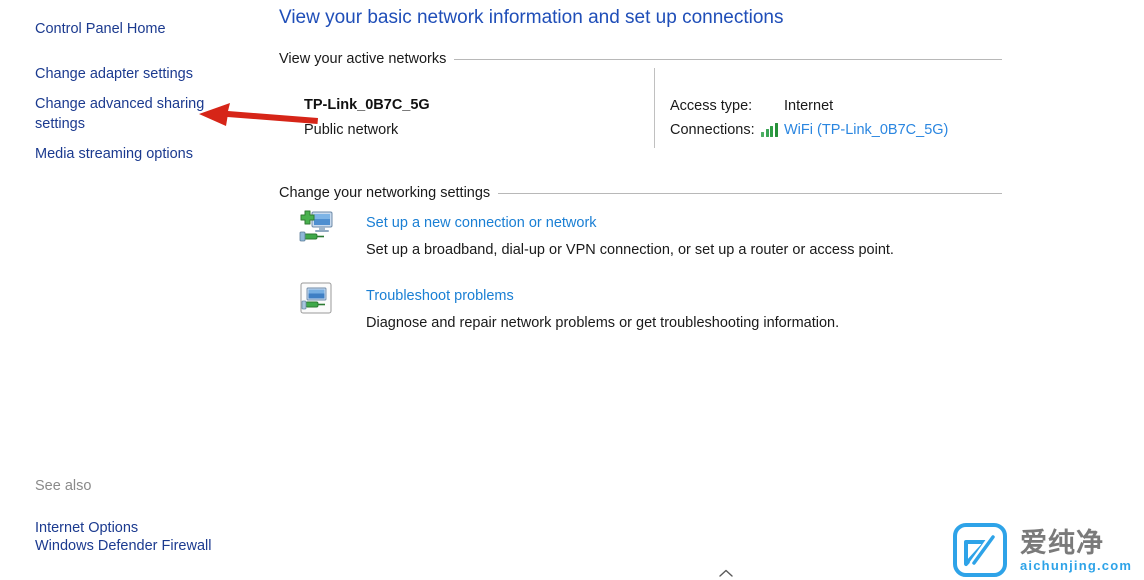  I want to click on section-header-change-settings-label: Change your networking settings, so click(385, 193).